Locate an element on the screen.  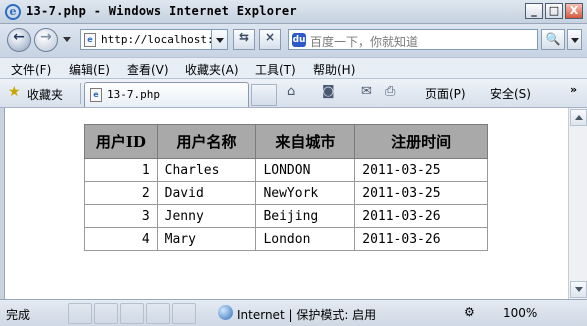
header-reg-date: 注册时间 is located at coordinates (421, 141).